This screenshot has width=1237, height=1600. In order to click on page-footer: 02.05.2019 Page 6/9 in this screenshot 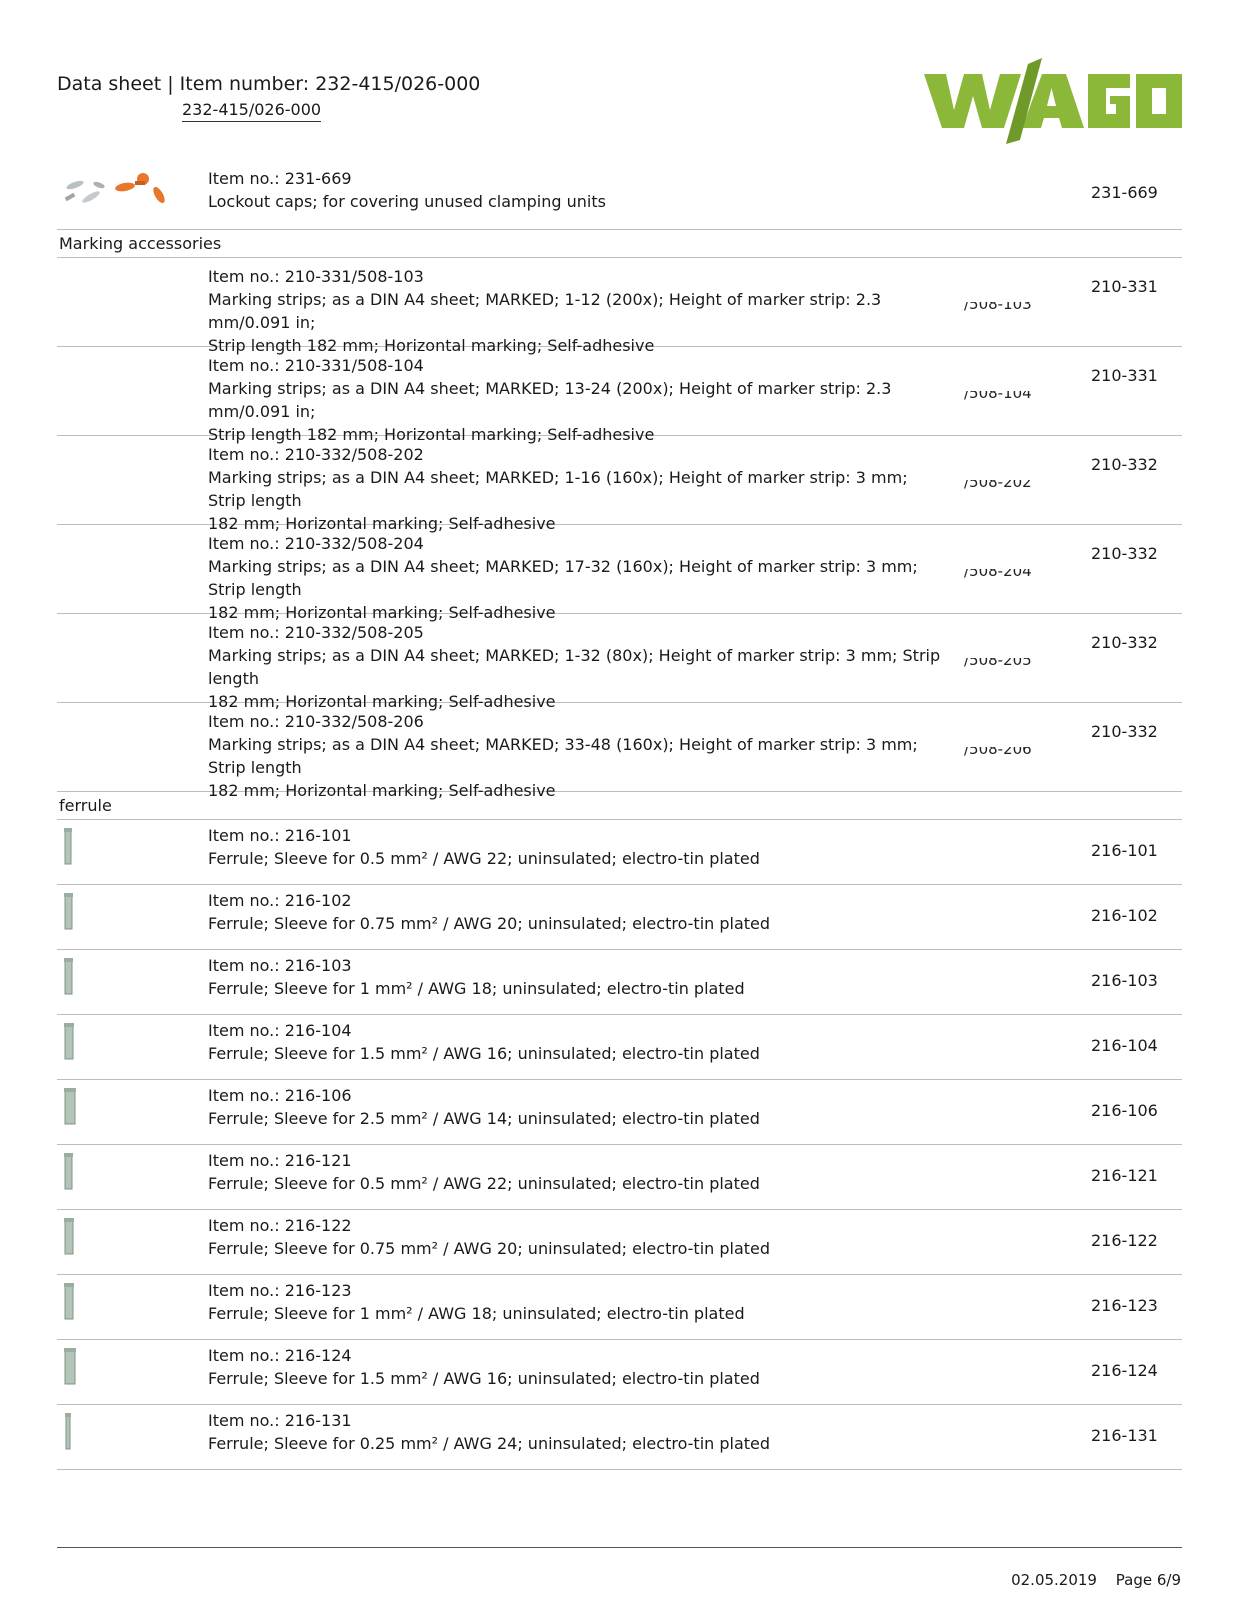, I will do `click(1096, 1580)`.